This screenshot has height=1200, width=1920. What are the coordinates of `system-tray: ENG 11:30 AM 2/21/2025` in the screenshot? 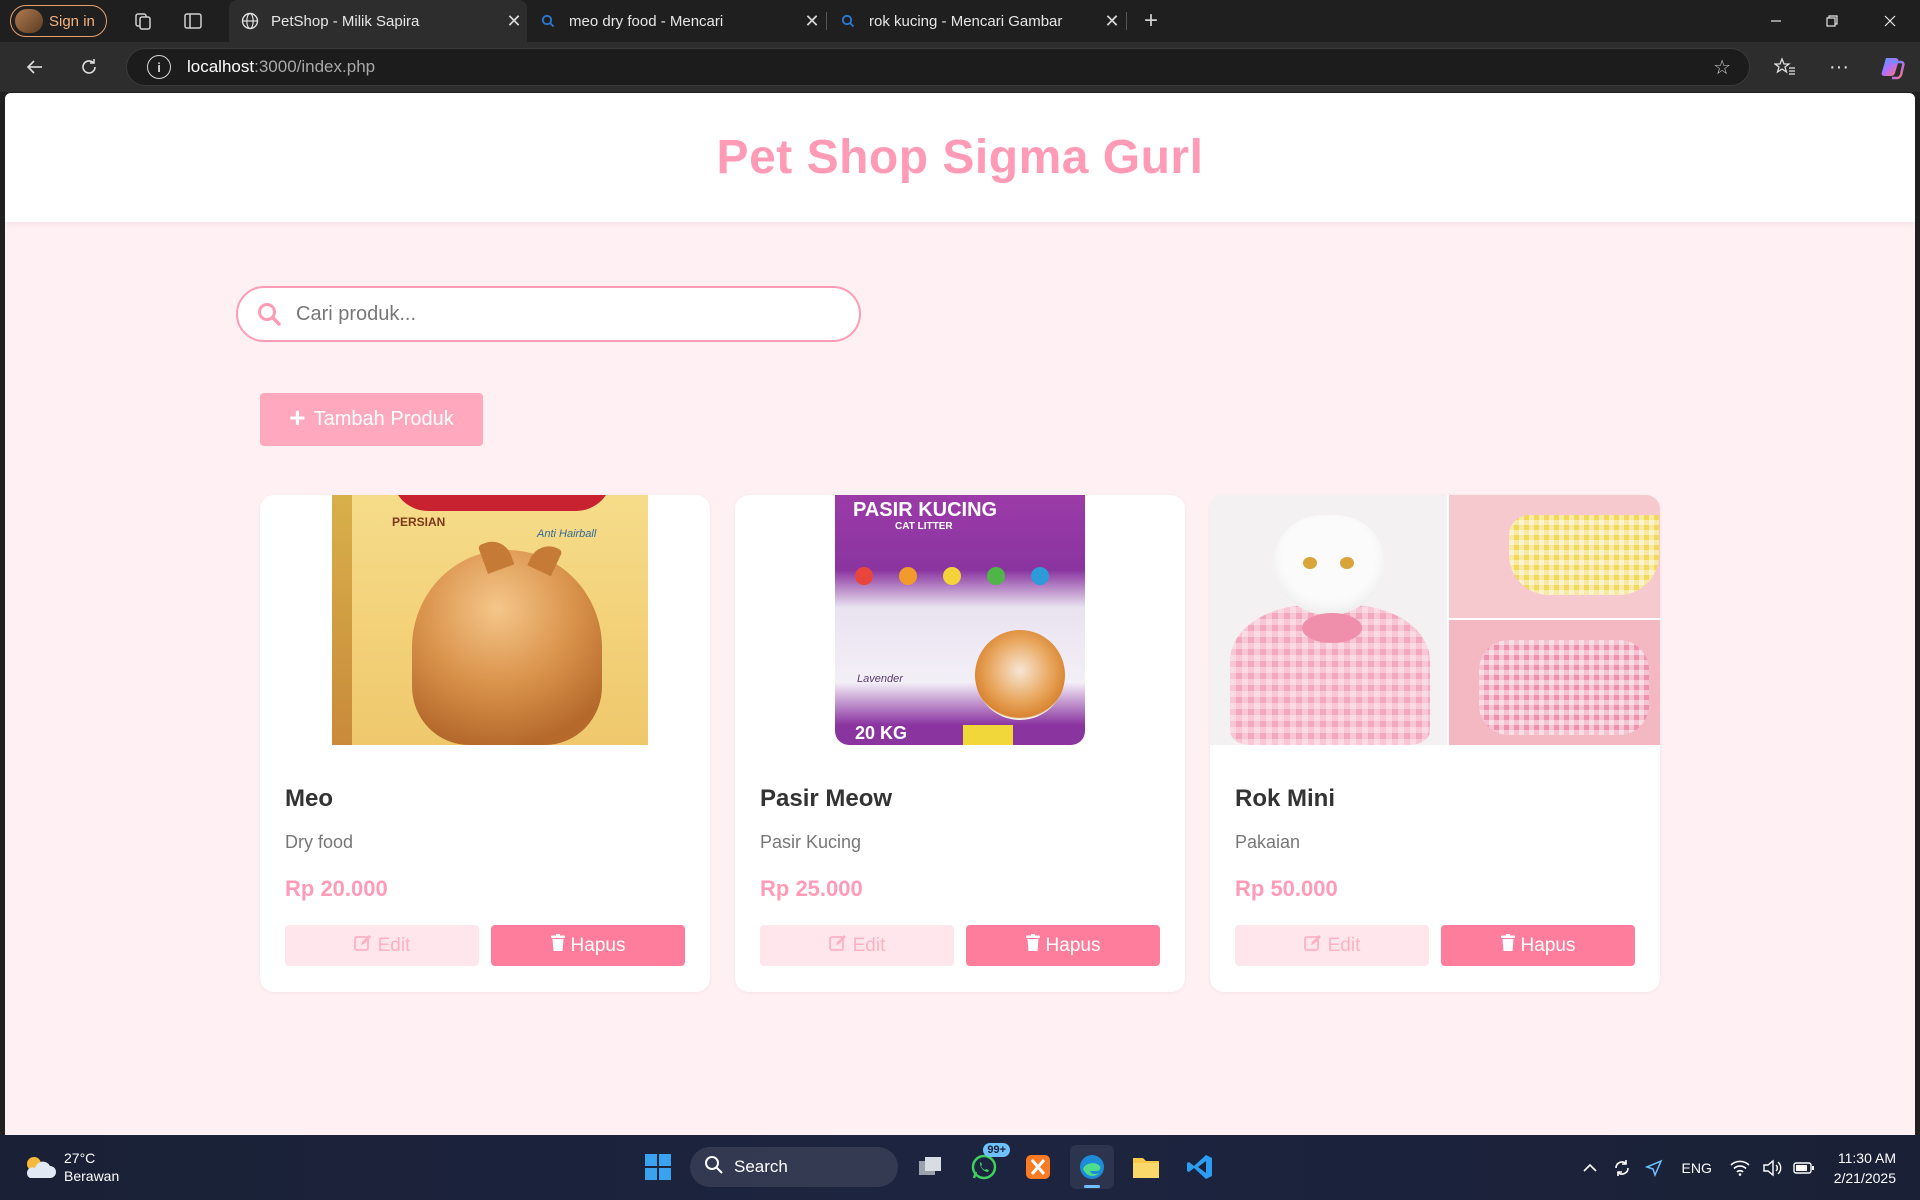 It's located at (1747, 1167).